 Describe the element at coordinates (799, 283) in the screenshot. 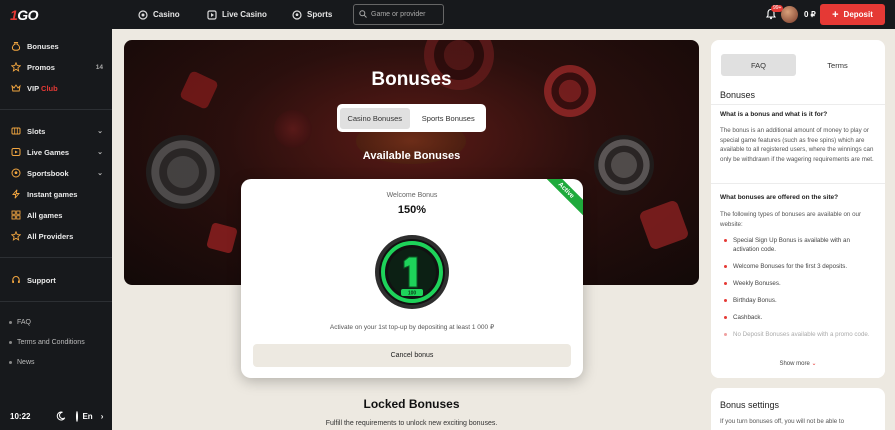

I see `list-item: Weekly Bonuses.` at that location.